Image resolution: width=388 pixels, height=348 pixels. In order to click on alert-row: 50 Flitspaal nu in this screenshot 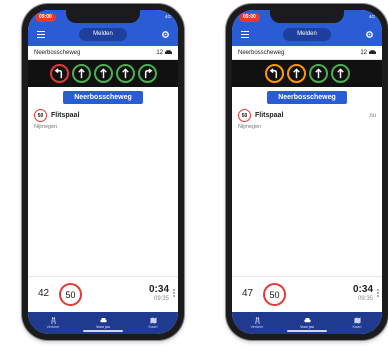, I will do `click(307, 113)`.